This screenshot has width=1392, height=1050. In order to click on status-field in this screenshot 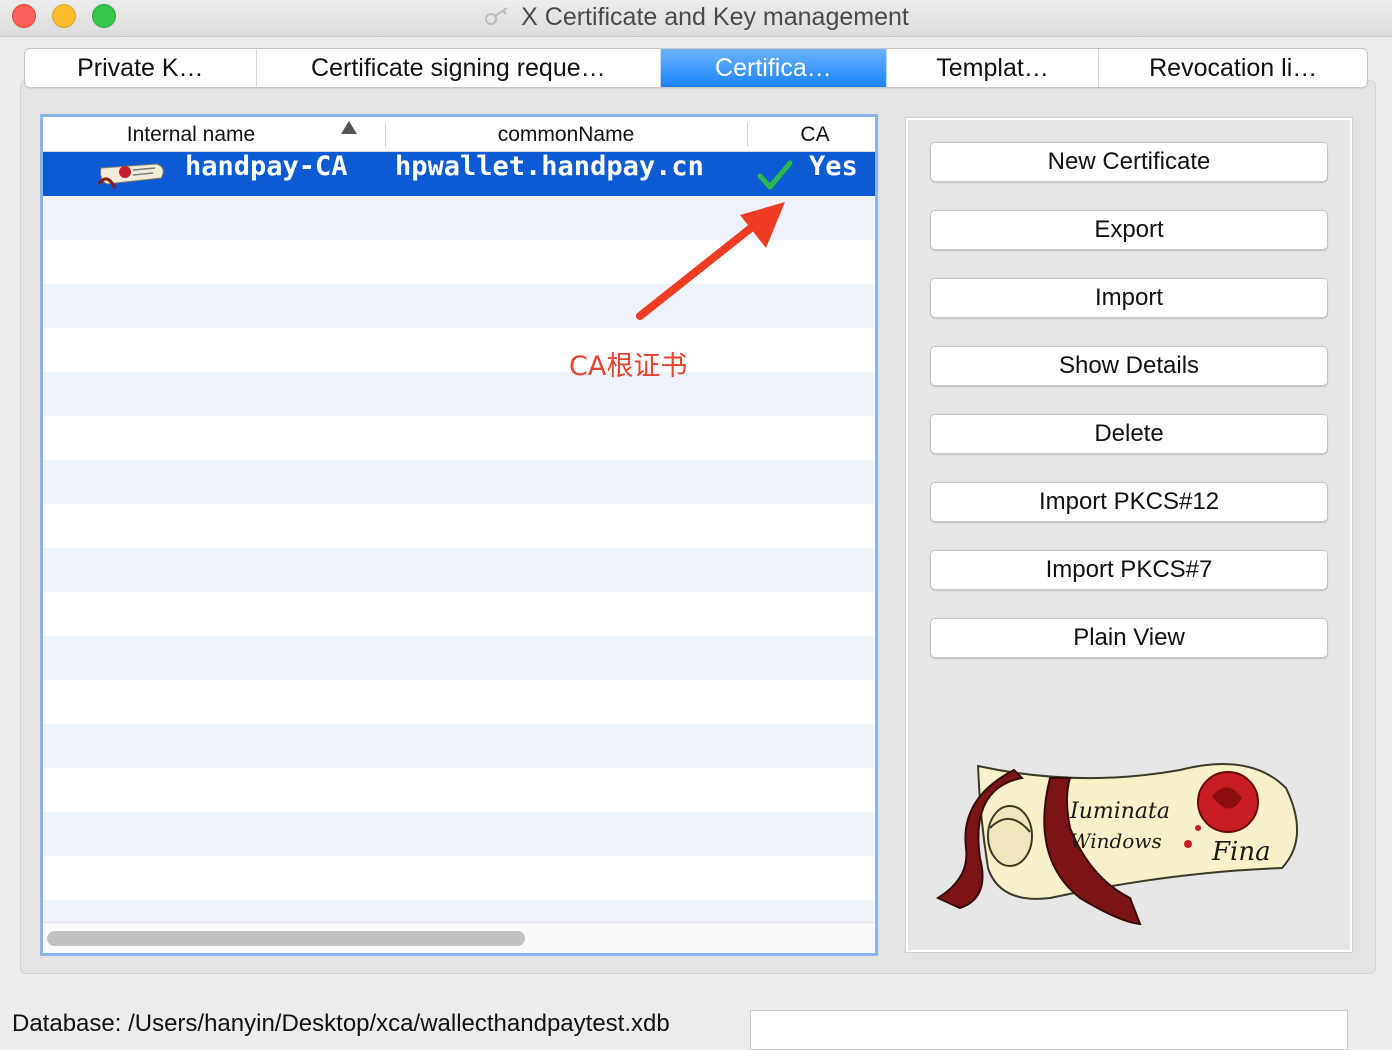, I will do `click(1049, 1030)`.